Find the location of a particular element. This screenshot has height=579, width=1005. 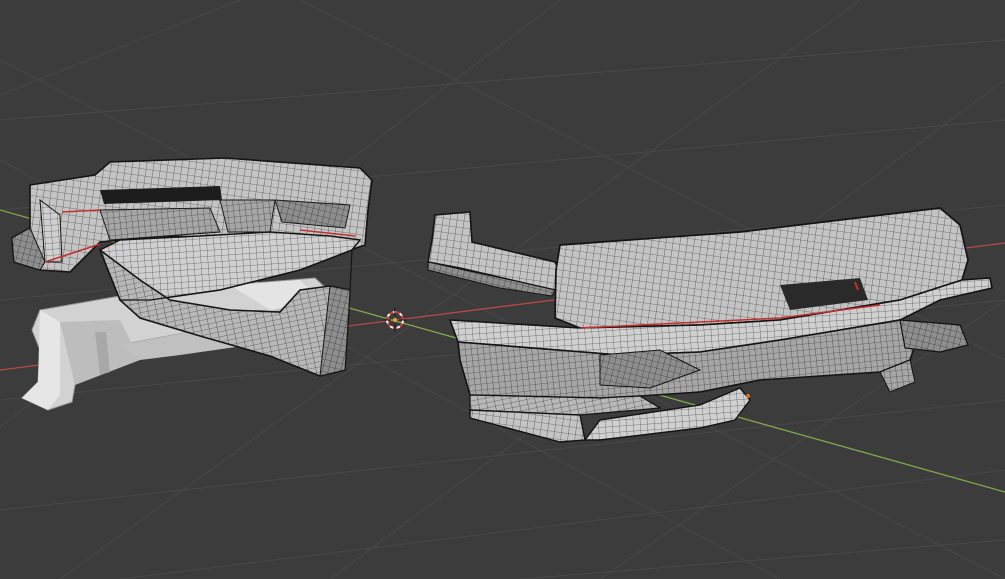

3d-cursor-icon is located at coordinates (395, 320).